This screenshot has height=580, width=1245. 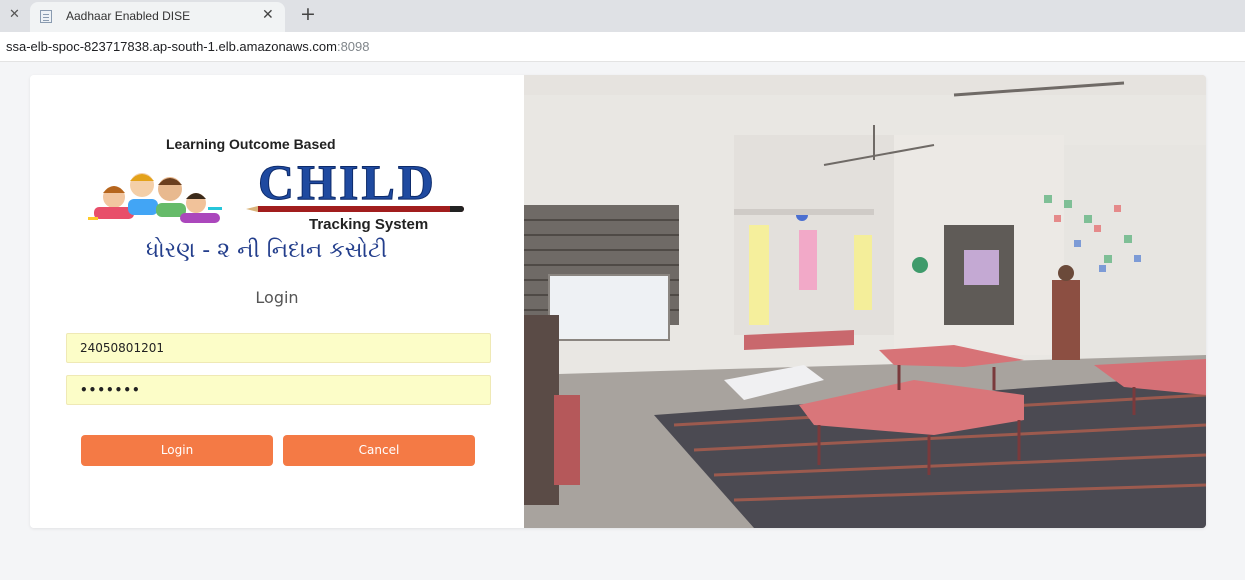 What do you see at coordinates (379, 450) in the screenshot?
I see `cancel-button: Cancel` at bounding box center [379, 450].